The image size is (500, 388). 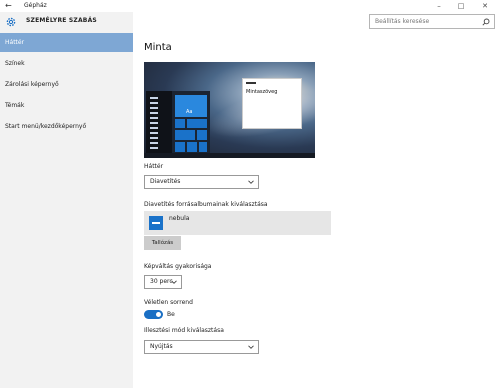 What do you see at coordinates (179, 218) in the screenshot?
I see `album-name: nebula` at bounding box center [179, 218].